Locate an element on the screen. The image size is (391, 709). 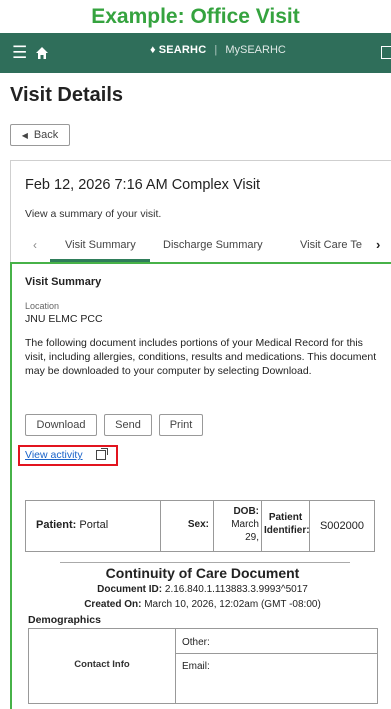
tab-discharge-summary: Discharge Summary is located at coordinates (213, 245).